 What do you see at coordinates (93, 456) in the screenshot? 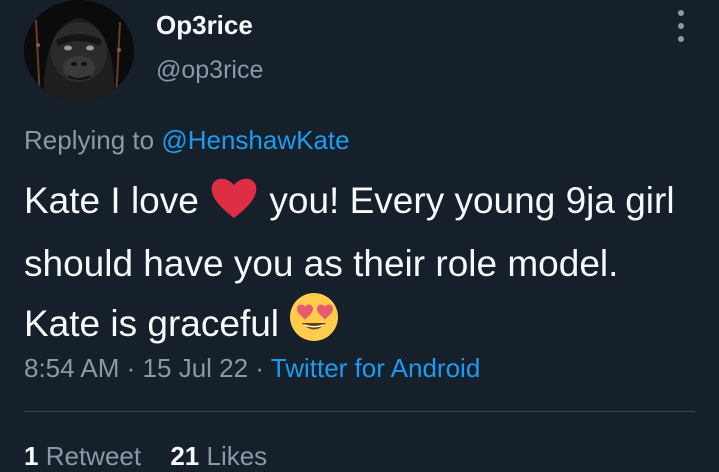
I see `retweets-label: Retweet` at bounding box center [93, 456].